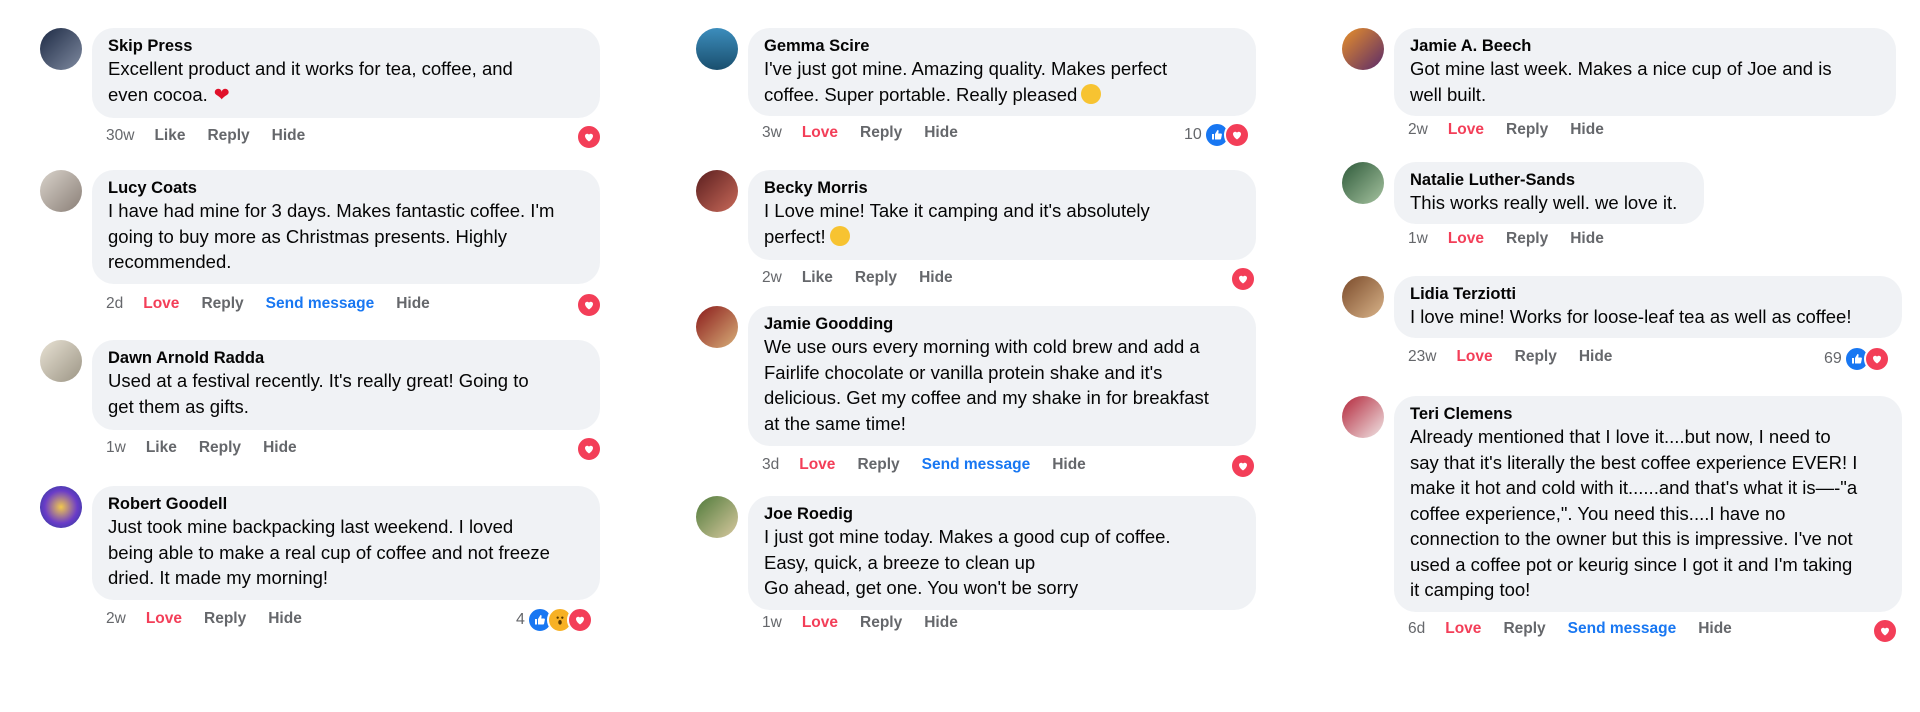 The width and height of the screenshot is (1920, 712). I want to click on timestamp: 3d, so click(770, 464).